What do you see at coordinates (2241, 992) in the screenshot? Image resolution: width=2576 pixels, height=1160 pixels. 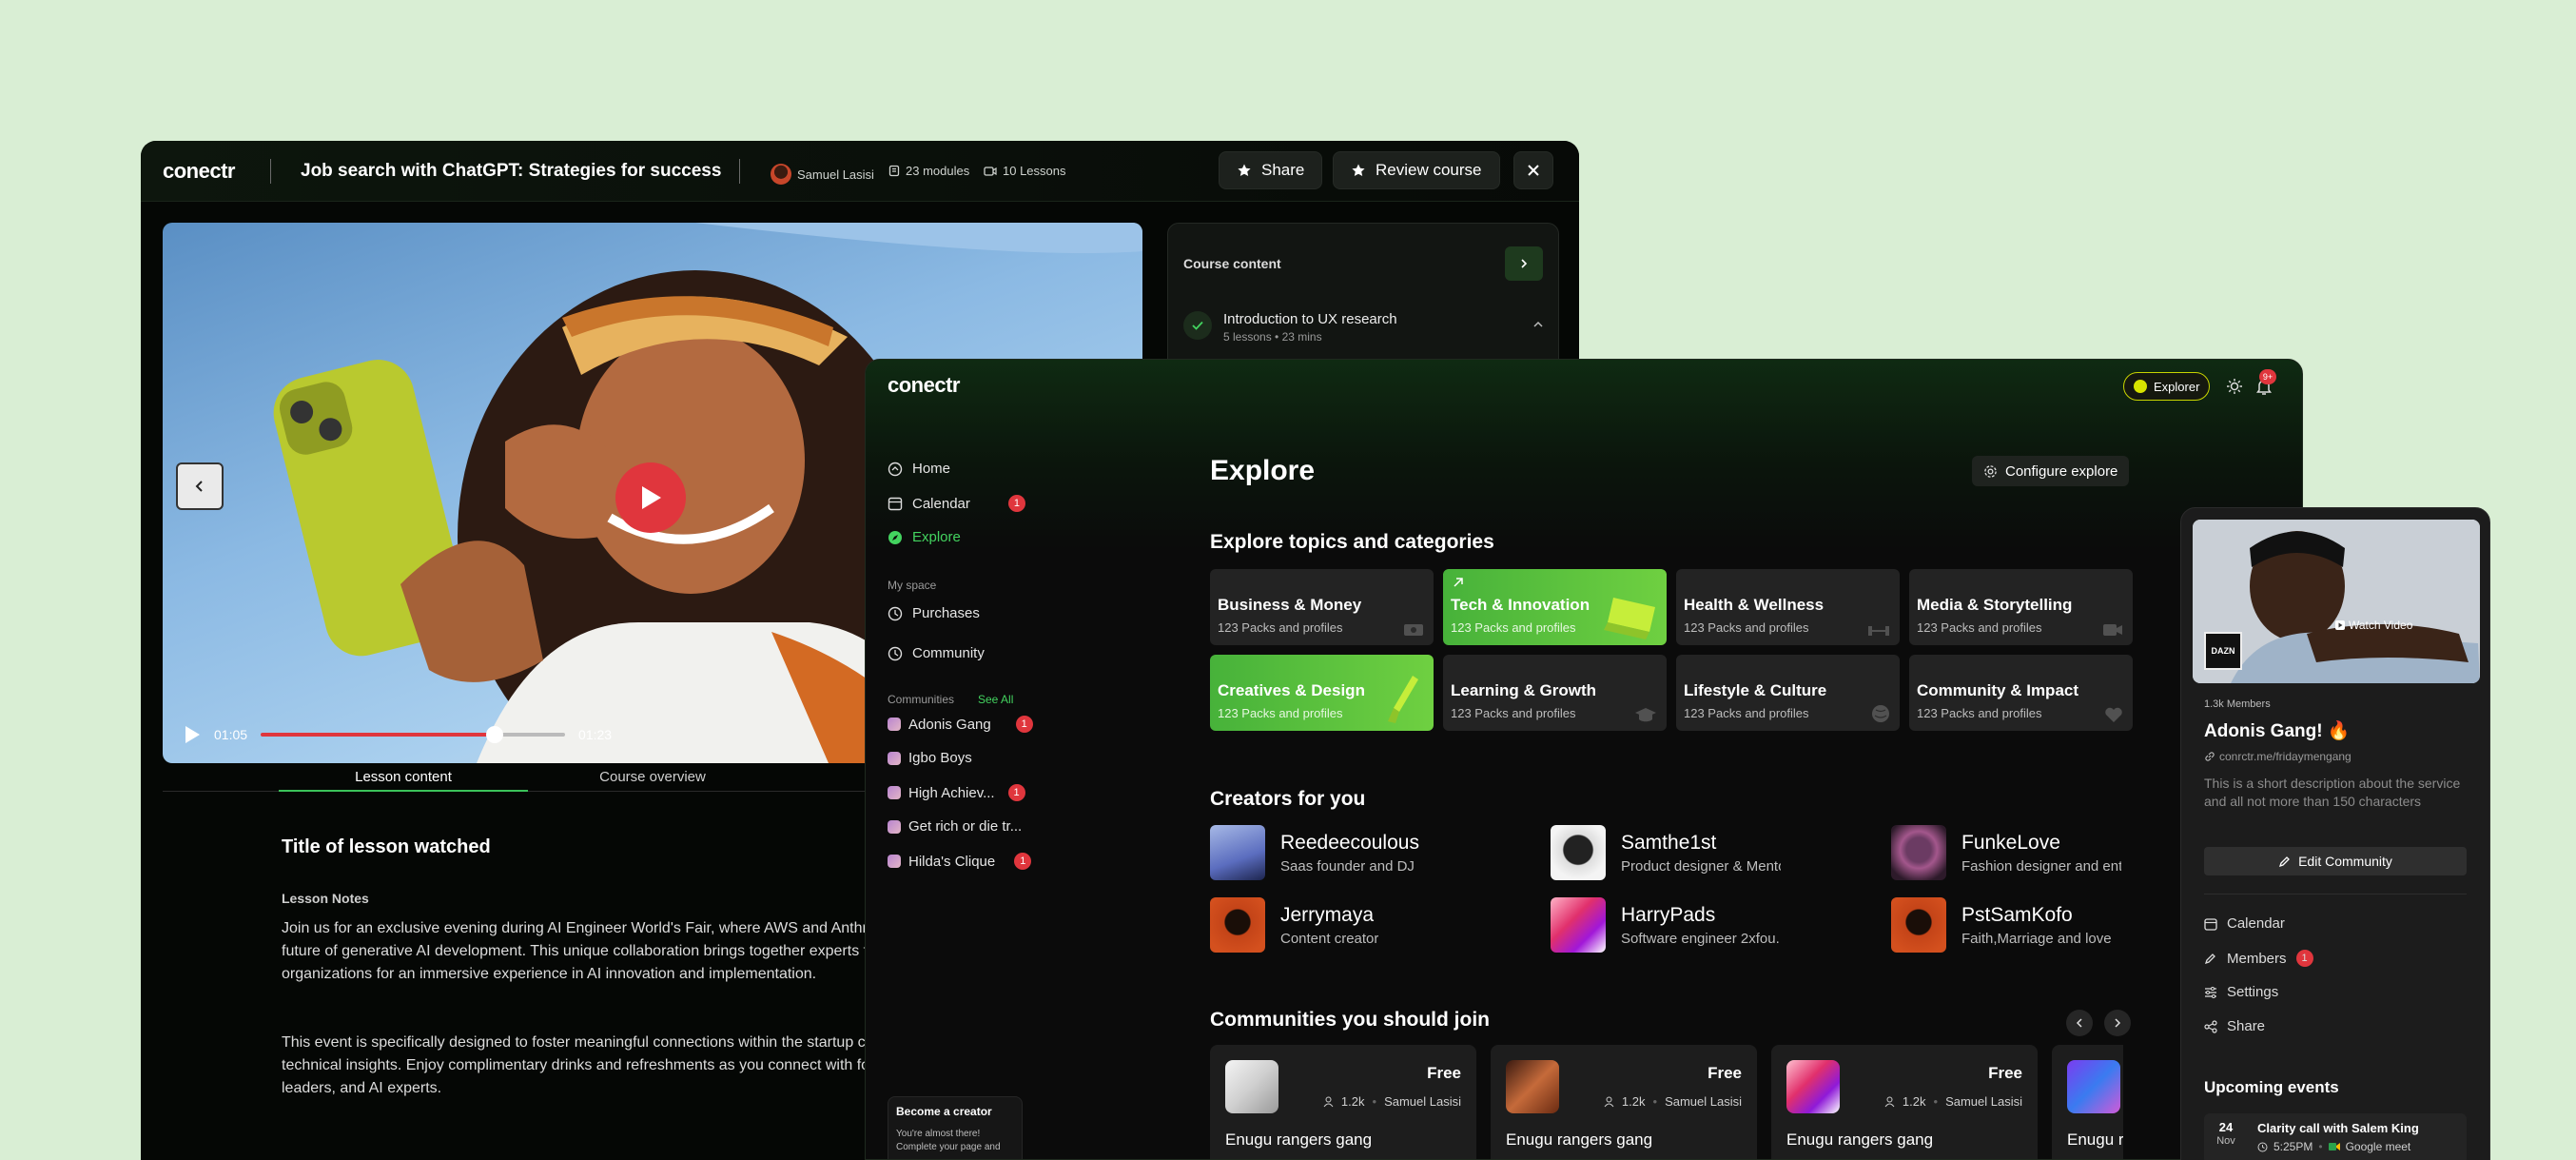 I see `panel-item-settings: Settings` at bounding box center [2241, 992].